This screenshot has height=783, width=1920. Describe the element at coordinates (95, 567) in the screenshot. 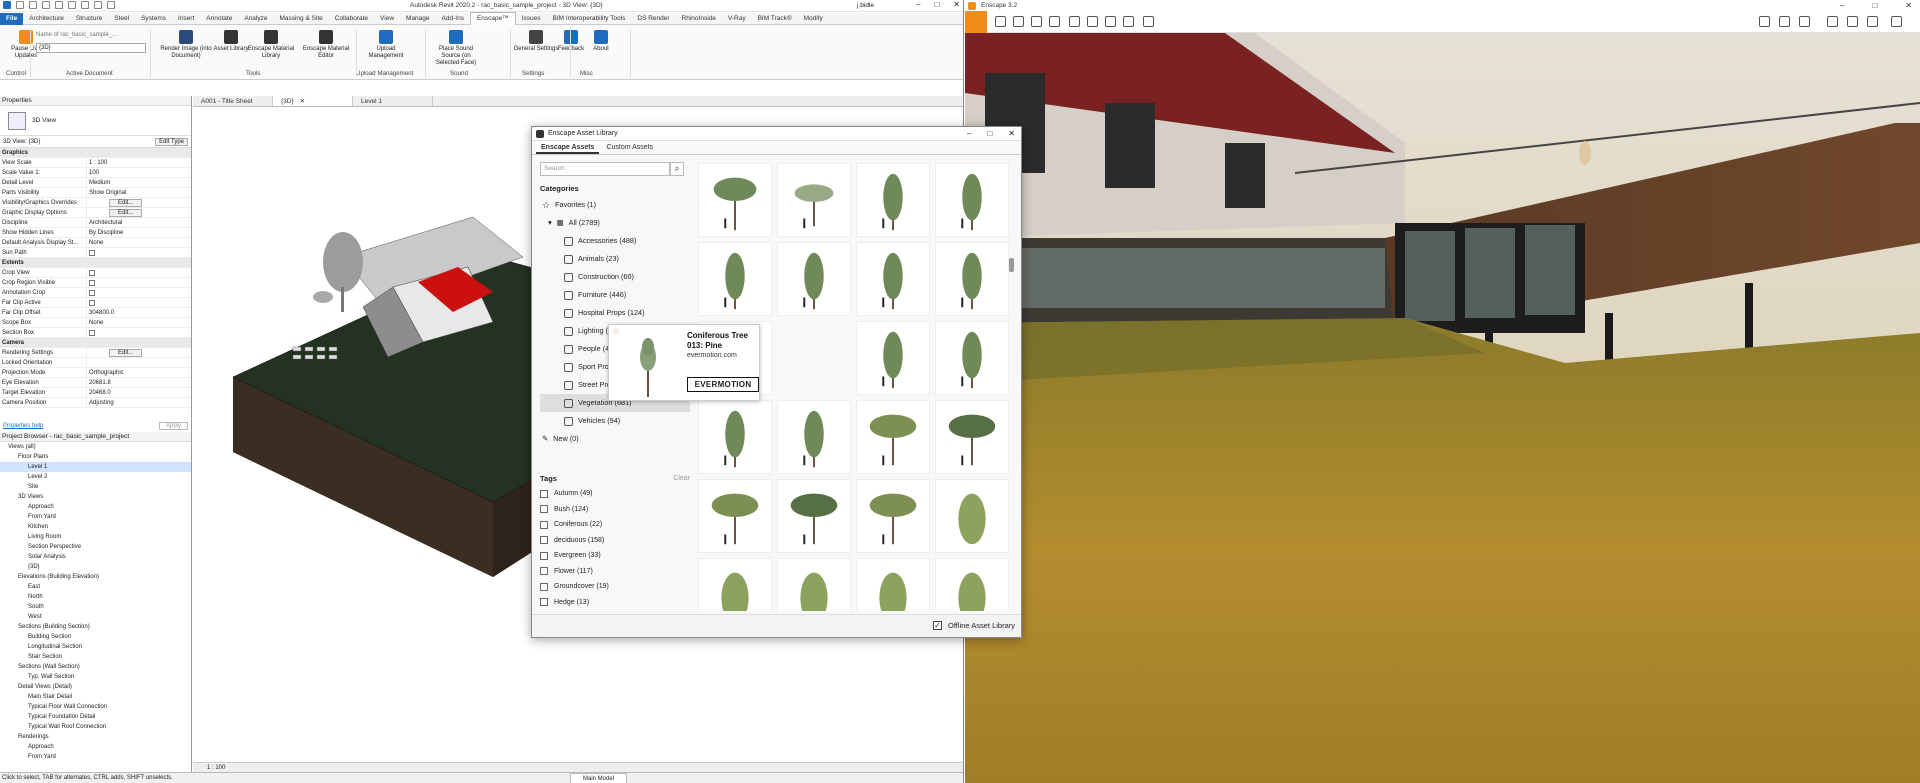

I see `browser-node: {3D}` at that location.